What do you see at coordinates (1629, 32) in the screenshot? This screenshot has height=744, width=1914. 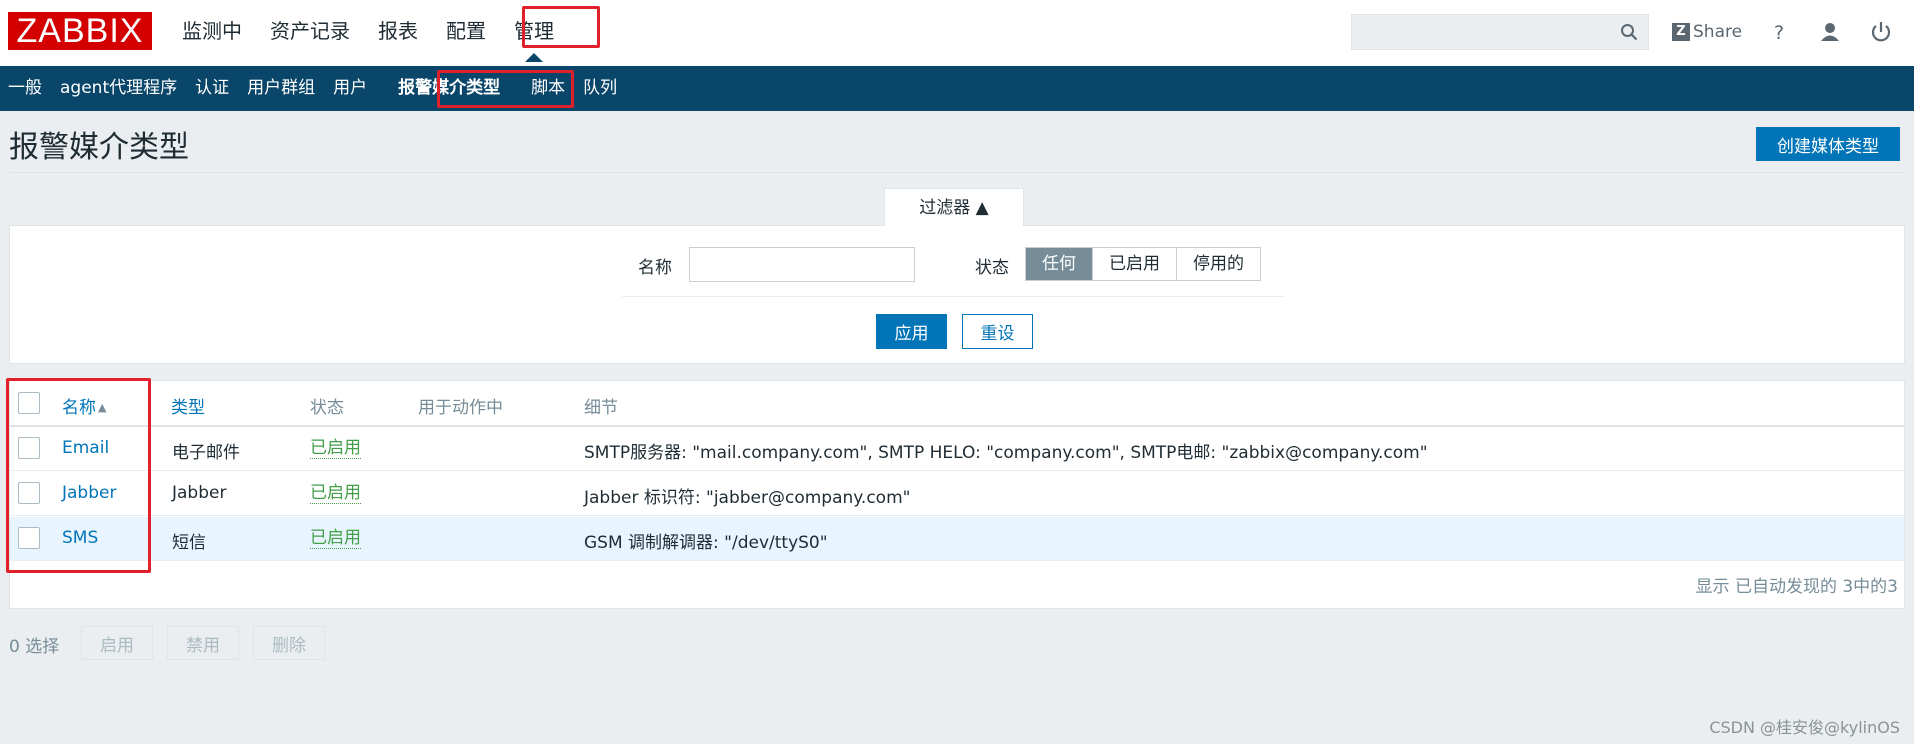 I see `search-icon` at bounding box center [1629, 32].